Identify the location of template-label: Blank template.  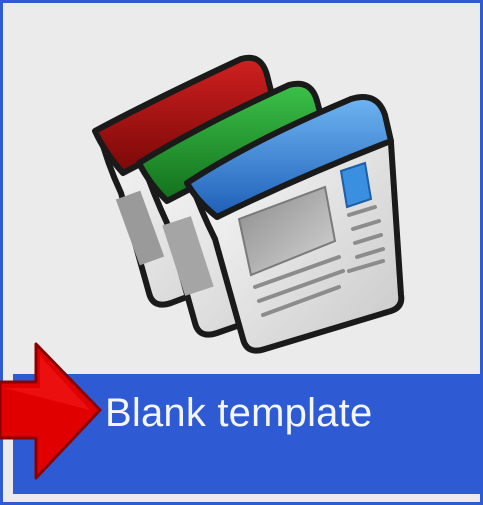
(239, 413).